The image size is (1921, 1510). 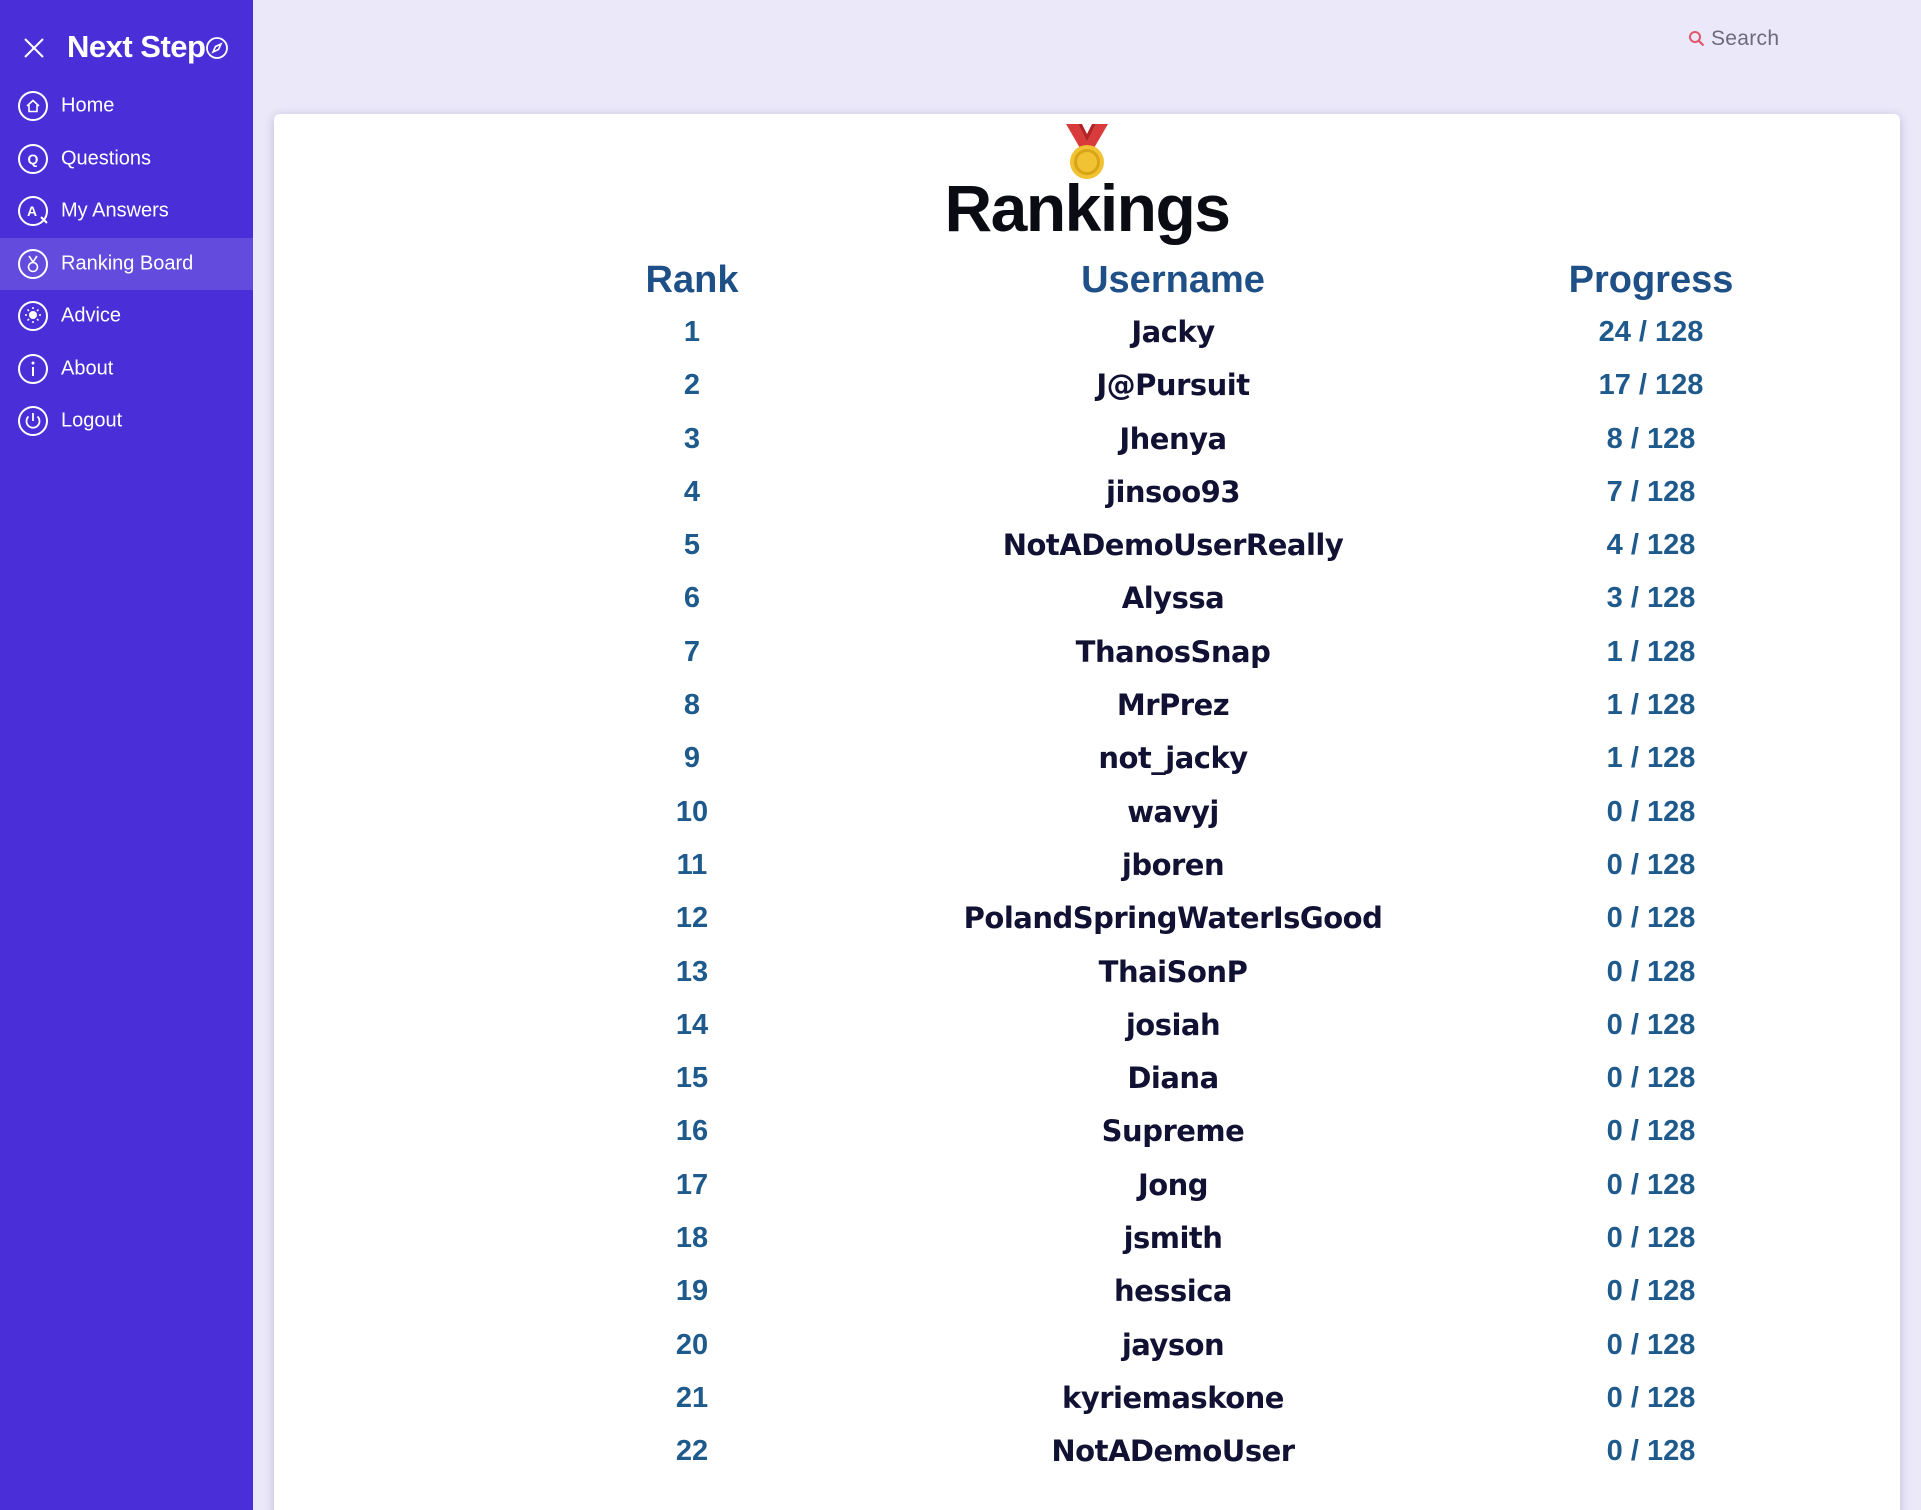 What do you see at coordinates (33, 421) in the screenshot?
I see `power-icon` at bounding box center [33, 421].